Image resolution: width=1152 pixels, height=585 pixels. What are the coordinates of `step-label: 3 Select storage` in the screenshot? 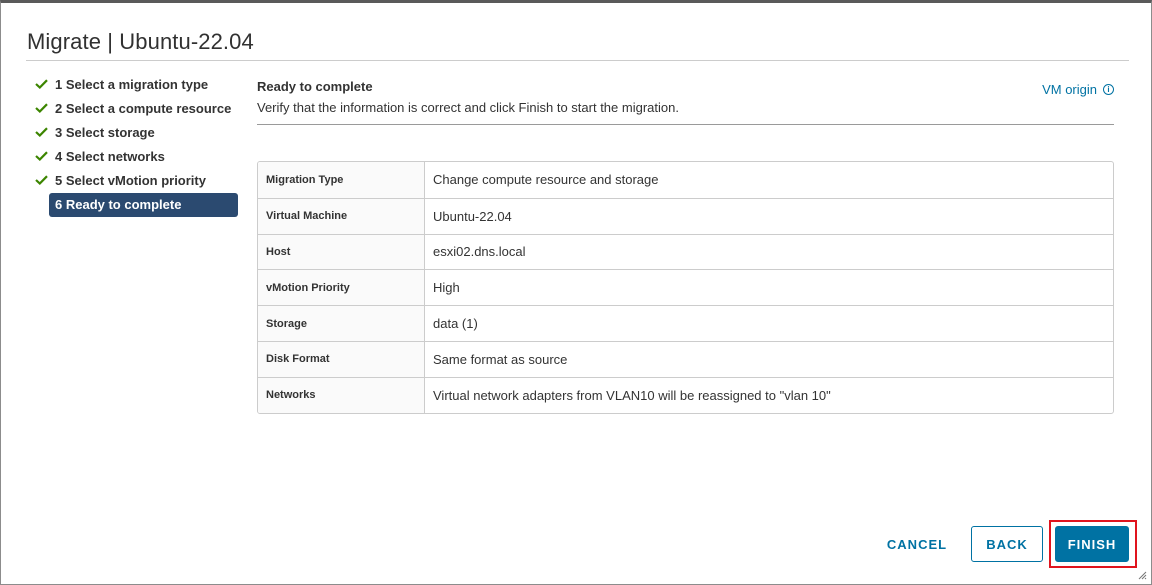 It's located at (105, 132).